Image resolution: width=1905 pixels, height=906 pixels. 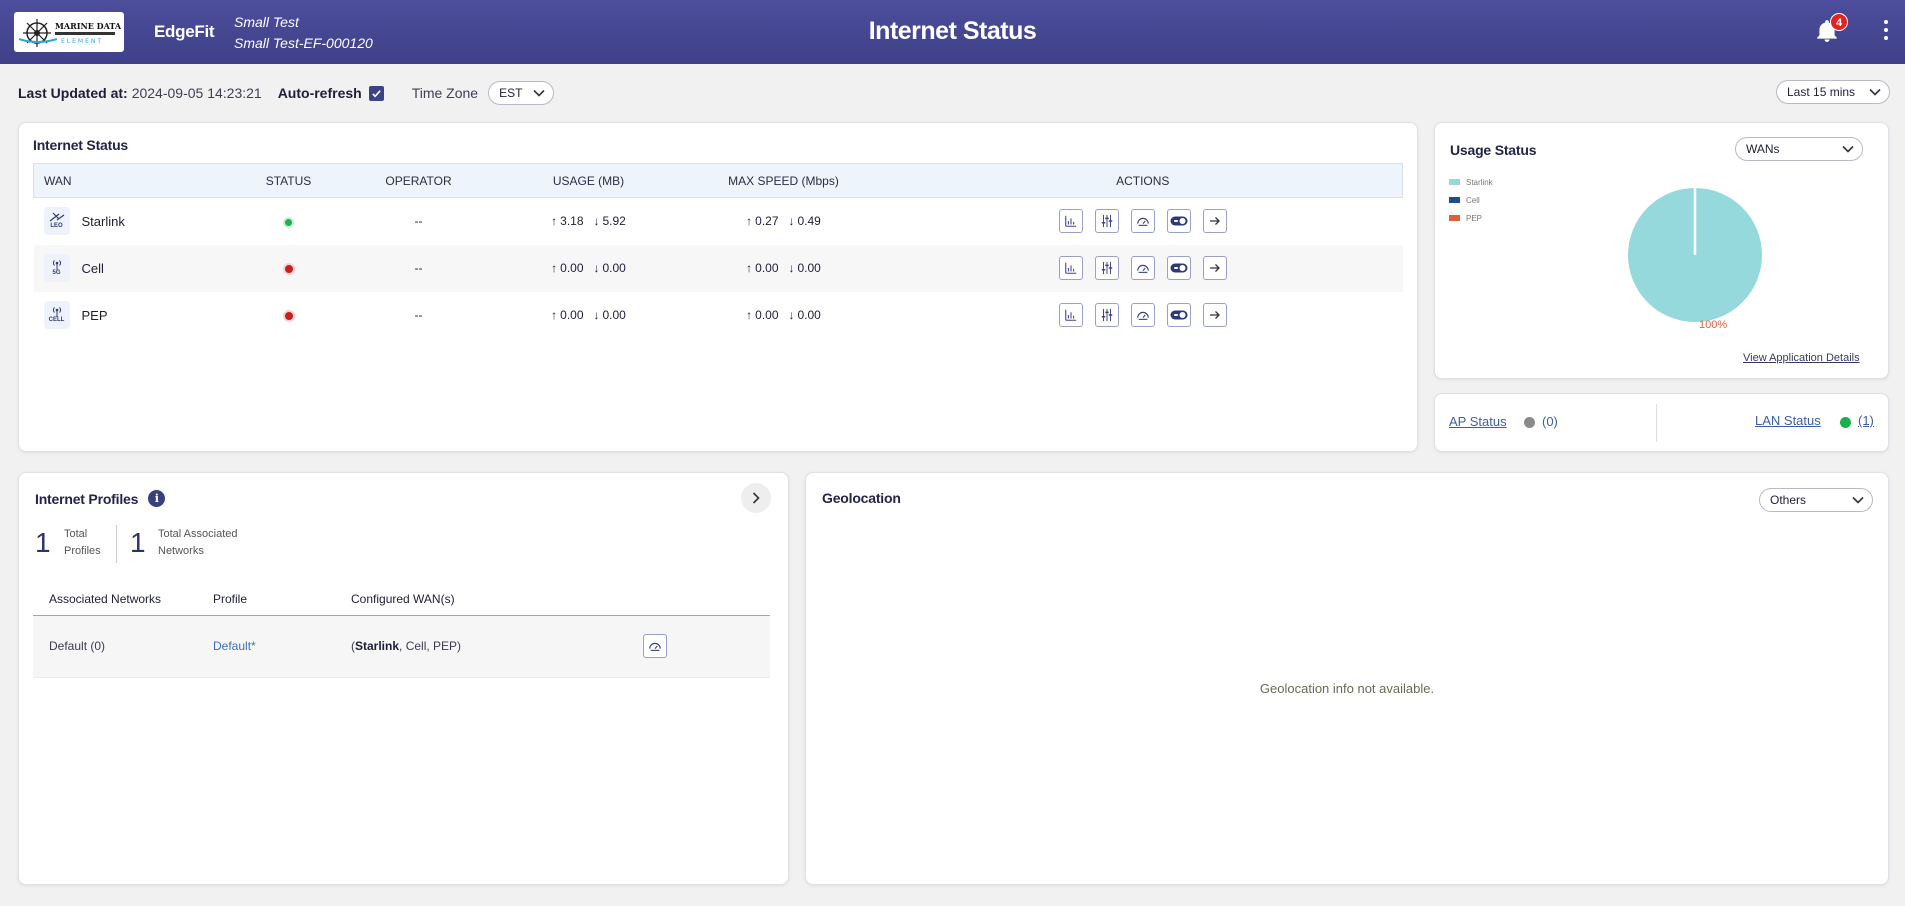 What do you see at coordinates (115, 599) in the screenshot?
I see `col-associated-networks: Associated Networks` at bounding box center [115, 599].